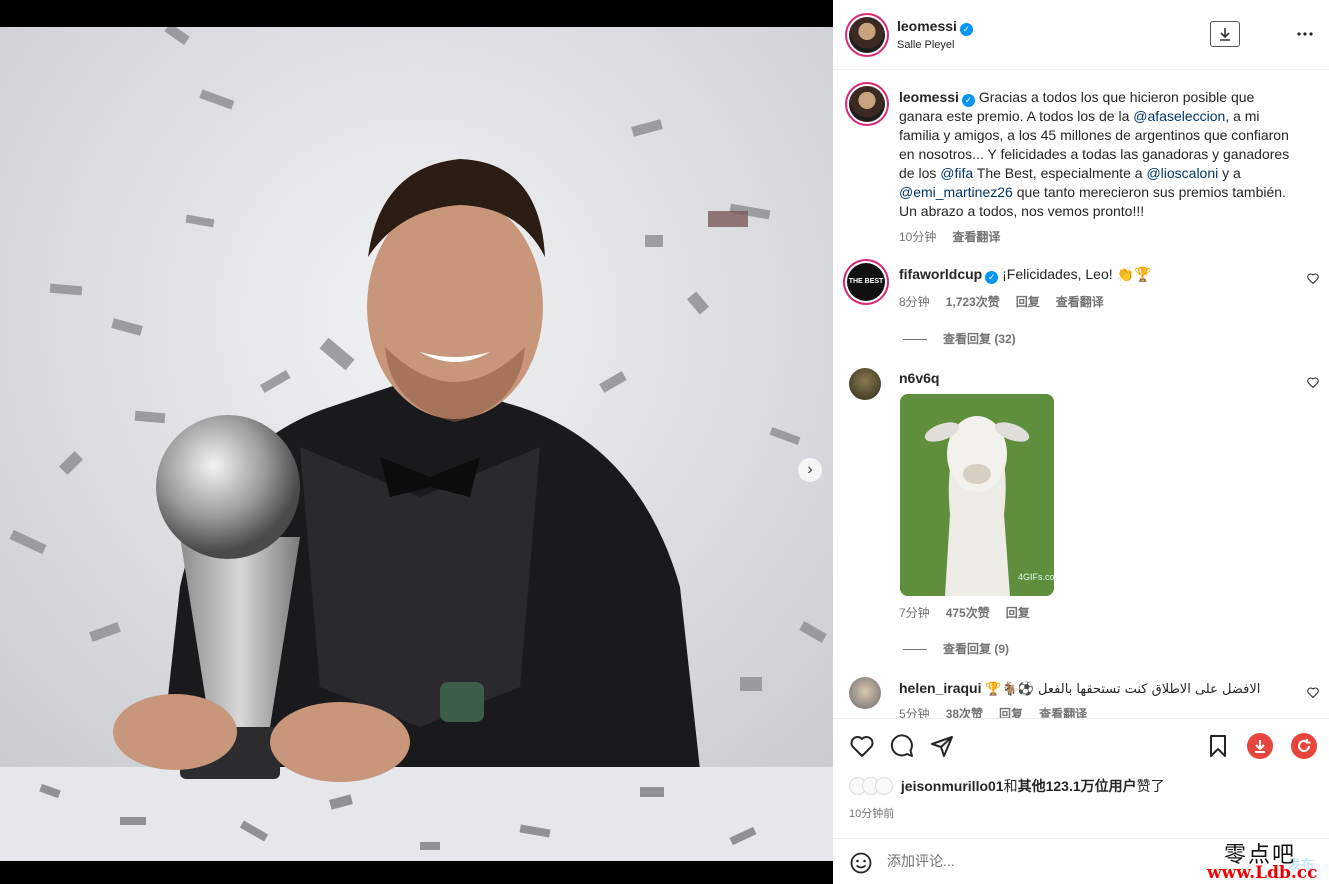  I want to click on view-replies-button: 查看回复 (32), so click(959, 338).